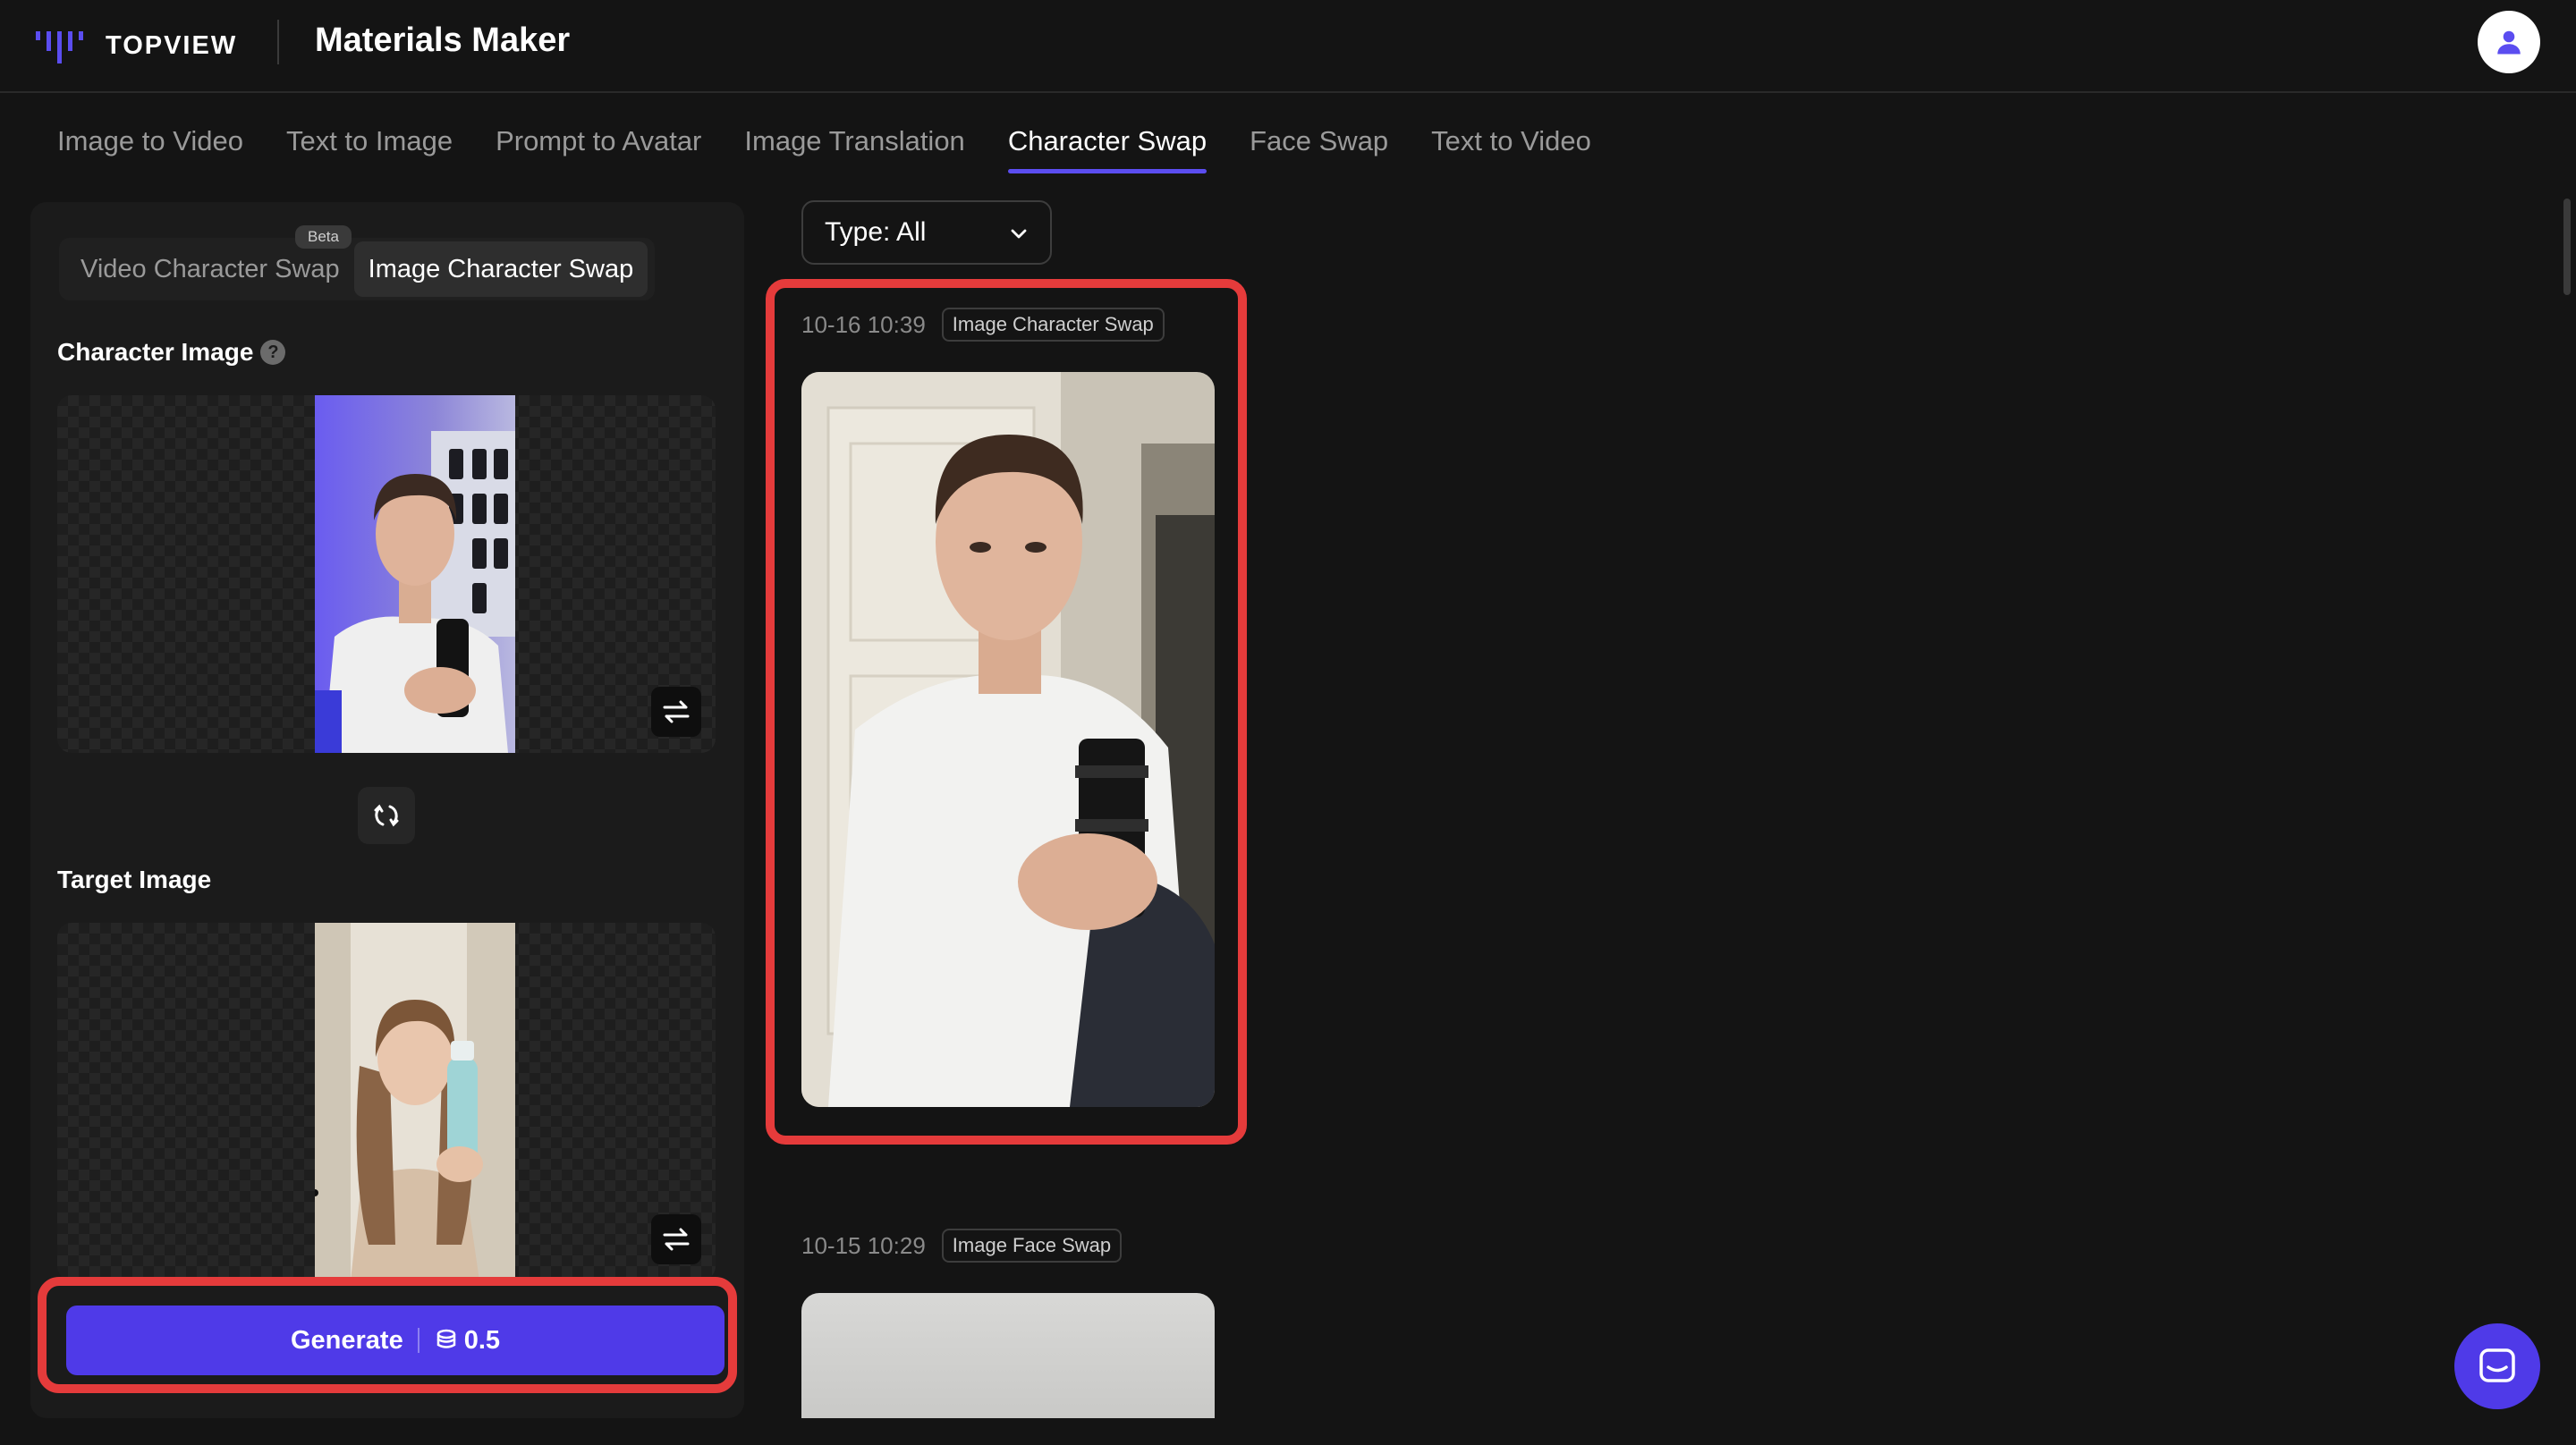 This screenshot has height=1445, width=2576. I want to click on top-header: TOPVIEW Materials Maker, so click(1288, 46).